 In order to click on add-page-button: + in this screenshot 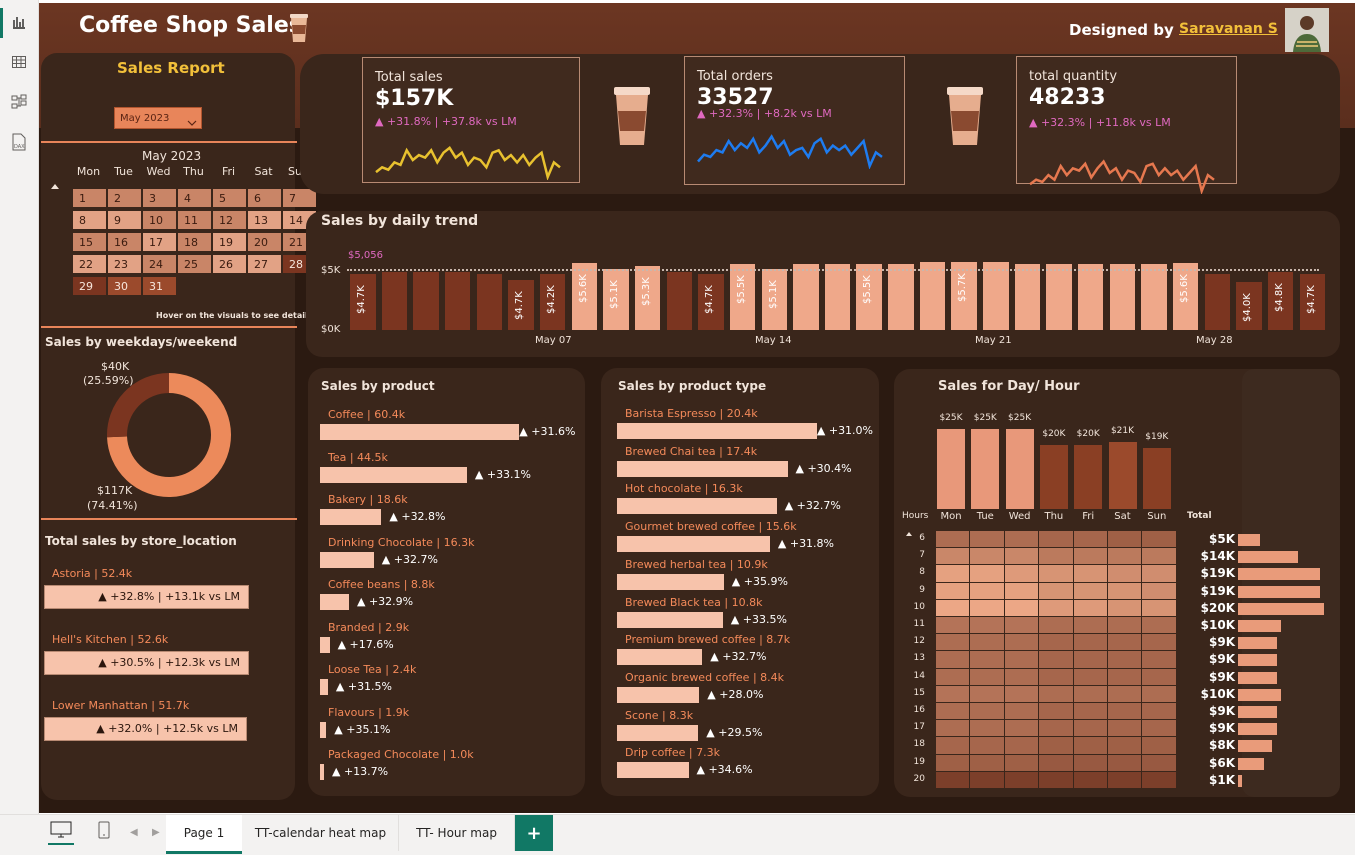, I will do `click(534, 833)`.